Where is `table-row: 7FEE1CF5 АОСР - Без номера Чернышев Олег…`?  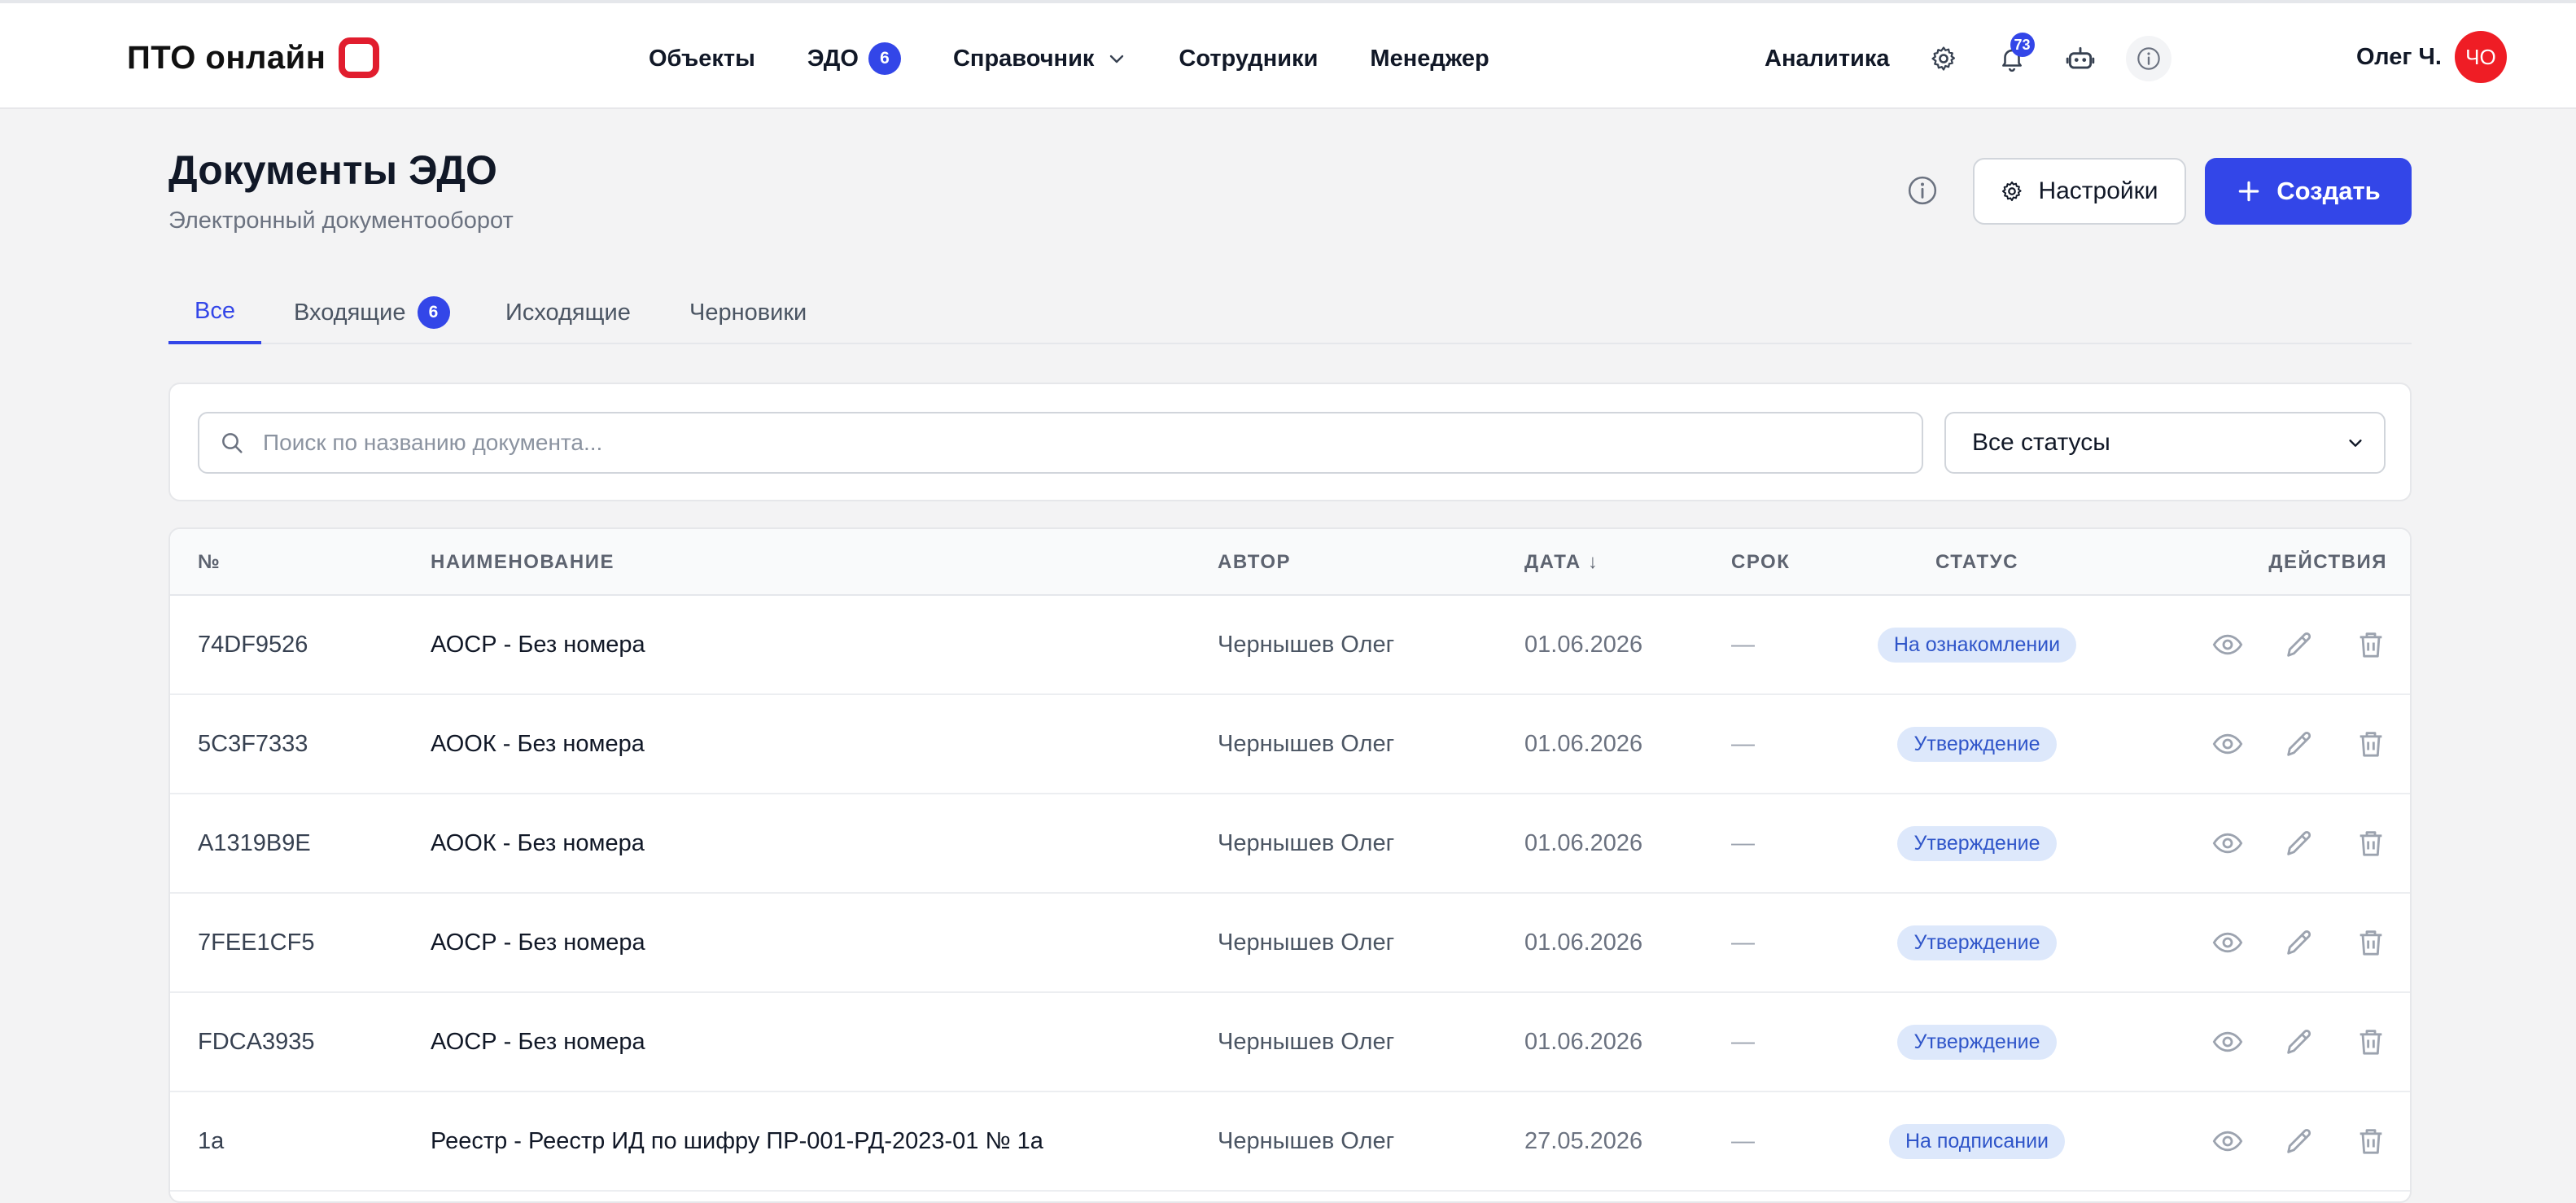 table-row: 7FEE1CF5 АОСР - Без номера Чернышев Олег… is located at coordinates (1290, 943).